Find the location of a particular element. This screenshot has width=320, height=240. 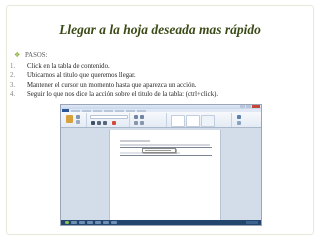

toc-underline is located at coordinates (166, 155).